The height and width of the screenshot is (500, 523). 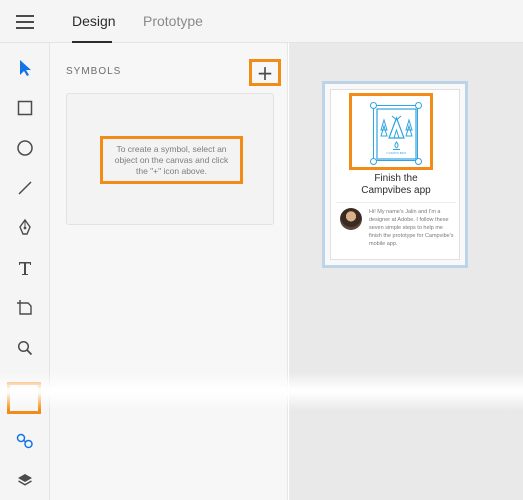 What do you see at coordinates (351, 219) in the screenshot?
I see `avatar` at bounding box center [351, 219].